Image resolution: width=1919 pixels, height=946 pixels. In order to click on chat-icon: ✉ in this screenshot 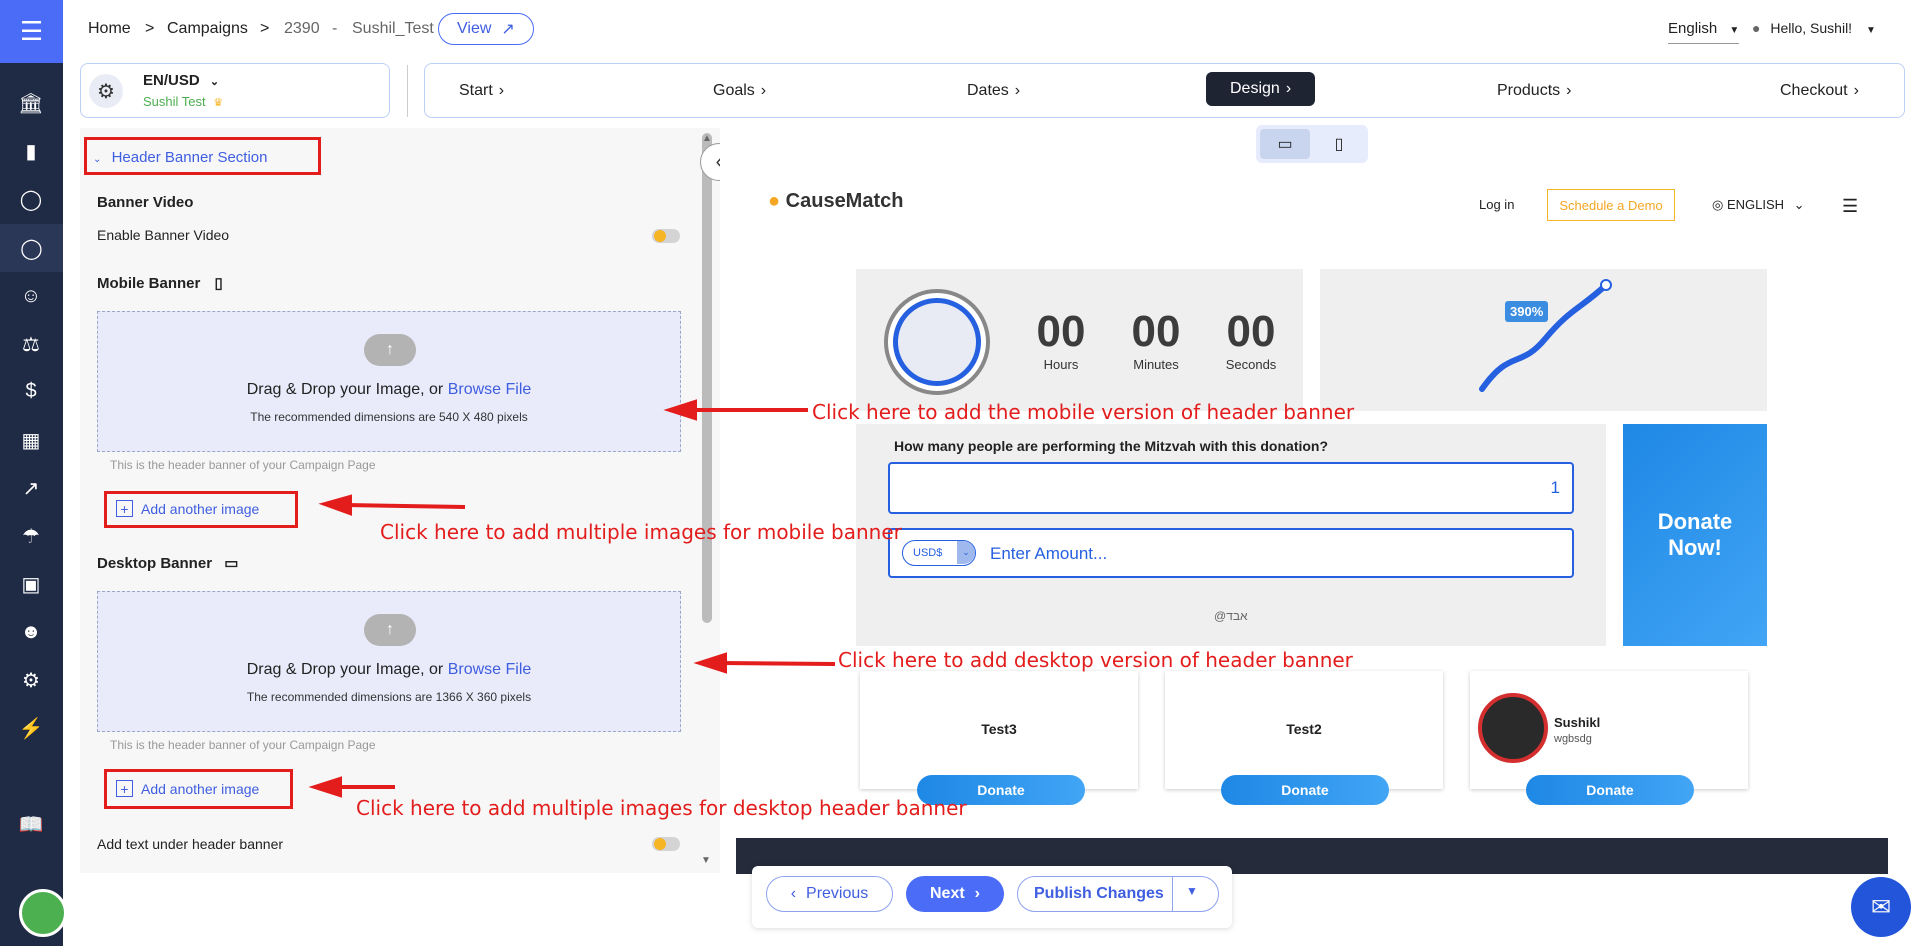, I will do `click(1881, 907)`.